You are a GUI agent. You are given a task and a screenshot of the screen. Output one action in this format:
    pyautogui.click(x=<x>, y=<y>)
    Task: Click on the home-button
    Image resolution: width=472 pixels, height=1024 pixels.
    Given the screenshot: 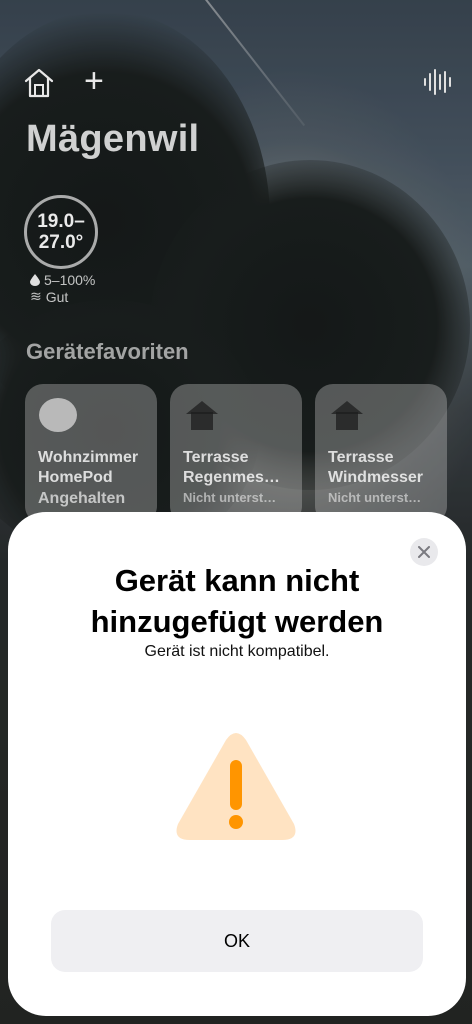 What is the action you would take?
    pyautogui.click(x=39, y=83)
    